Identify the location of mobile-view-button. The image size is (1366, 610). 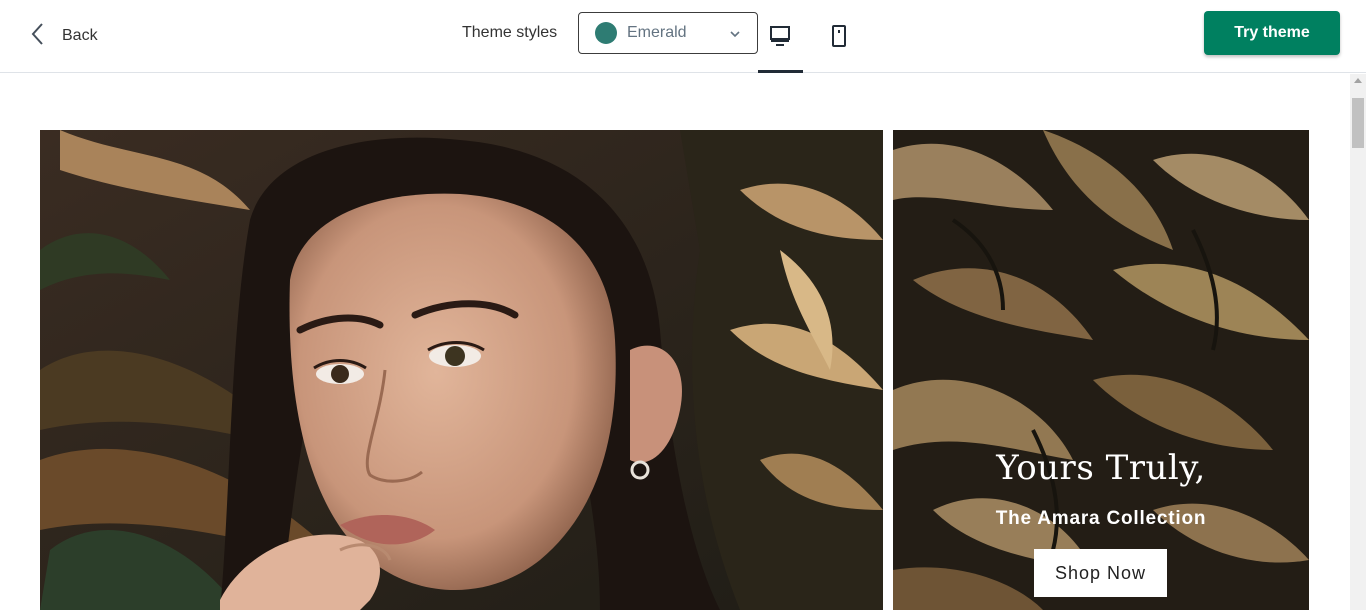
(839, 38).